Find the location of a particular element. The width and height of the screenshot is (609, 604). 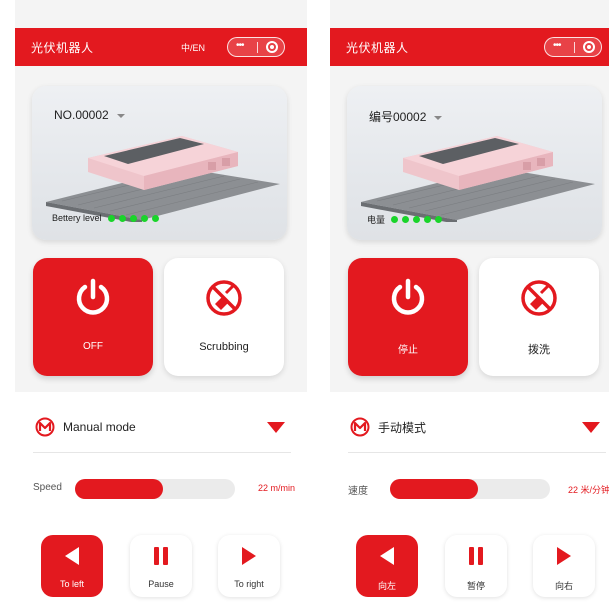

speed-value: 22 m/min is located at coordinates (276, 488).